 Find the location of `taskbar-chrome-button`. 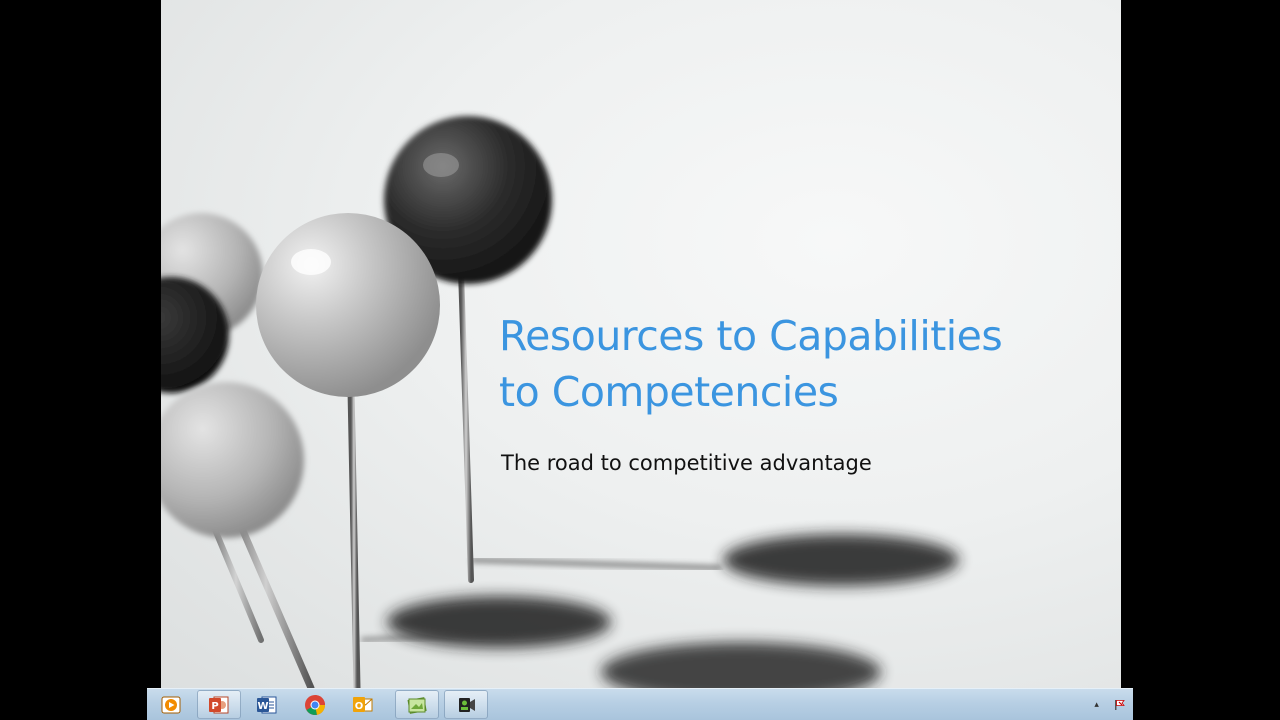

taskbar-chrome-button is located at coordinates (315, 704).